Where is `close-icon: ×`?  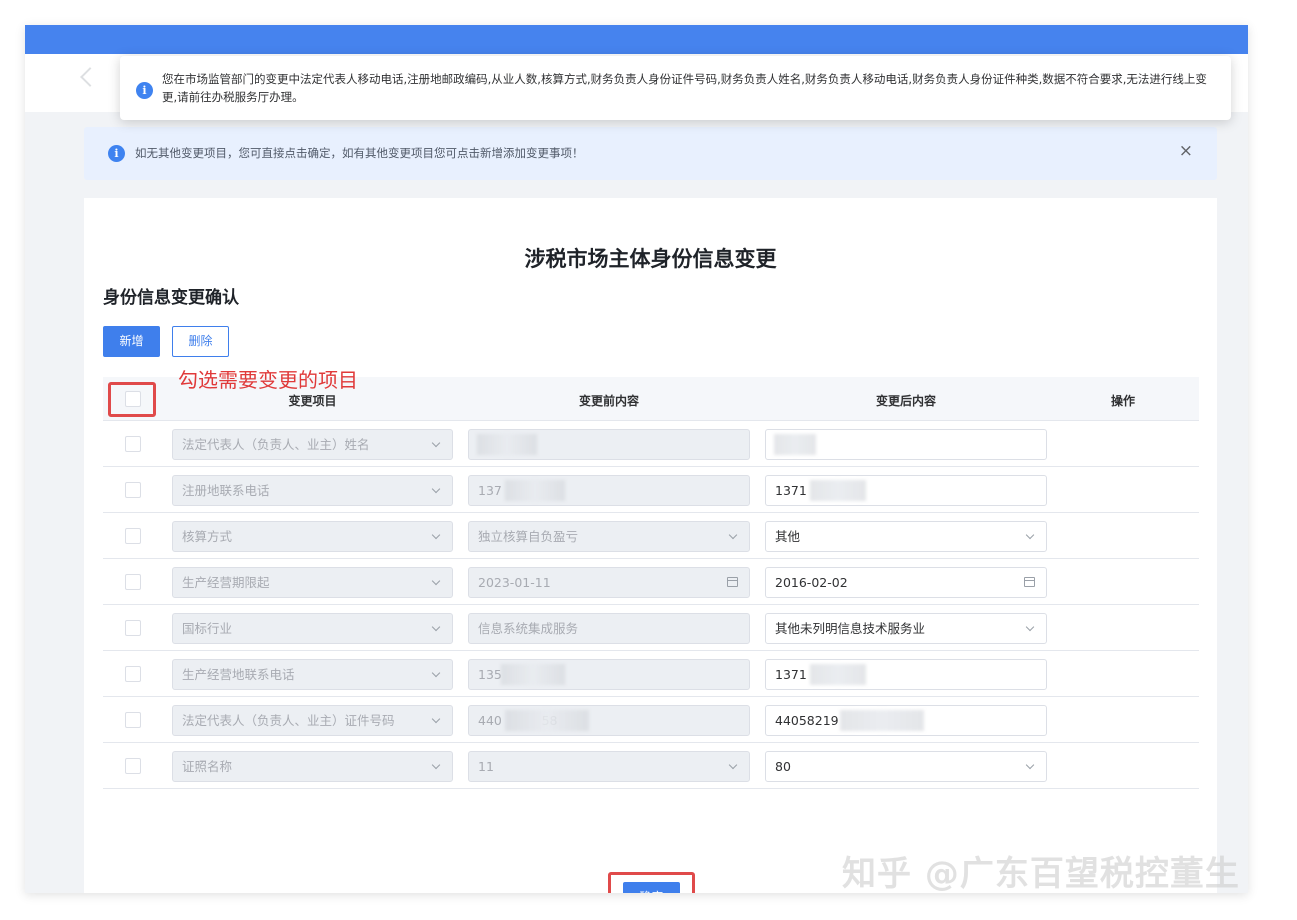
close-icon: × is located at coordinates (1186, 151).